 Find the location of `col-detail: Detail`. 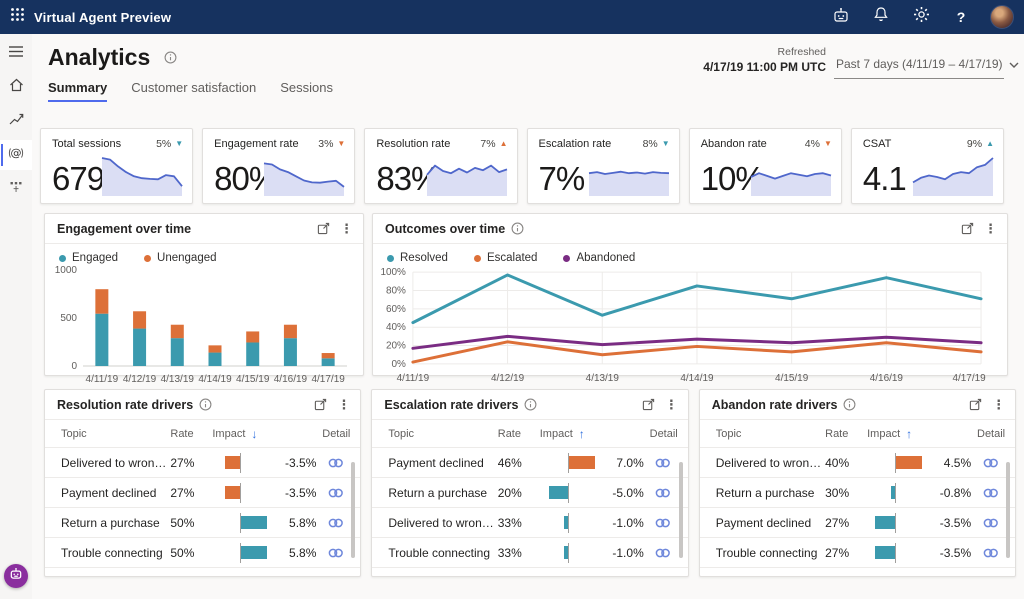

col-detail: Detail is located at coordinates (991, 433).